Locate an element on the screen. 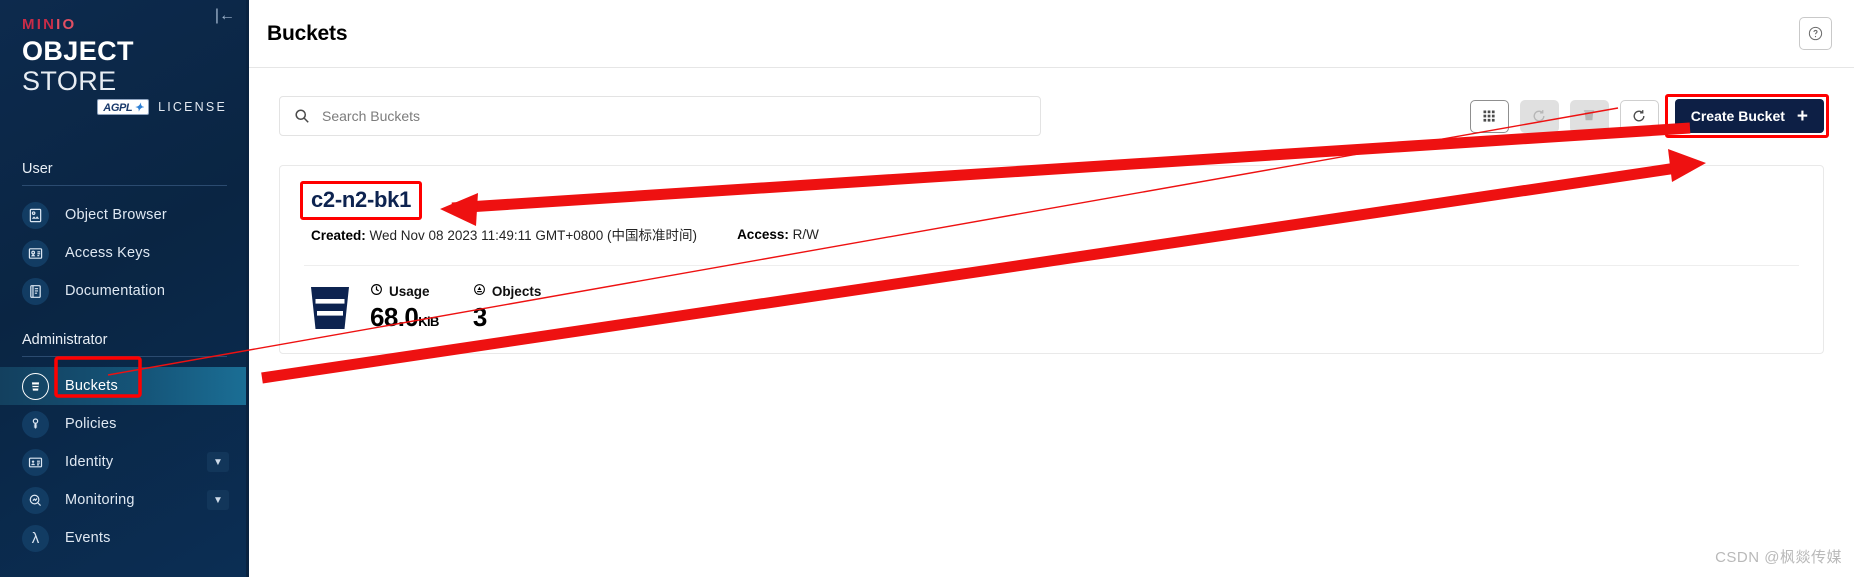 The height and width of the screenshot is (577, 1854). toolbar-buttons: Create Bucket + is located at coordinates (1649, 116).